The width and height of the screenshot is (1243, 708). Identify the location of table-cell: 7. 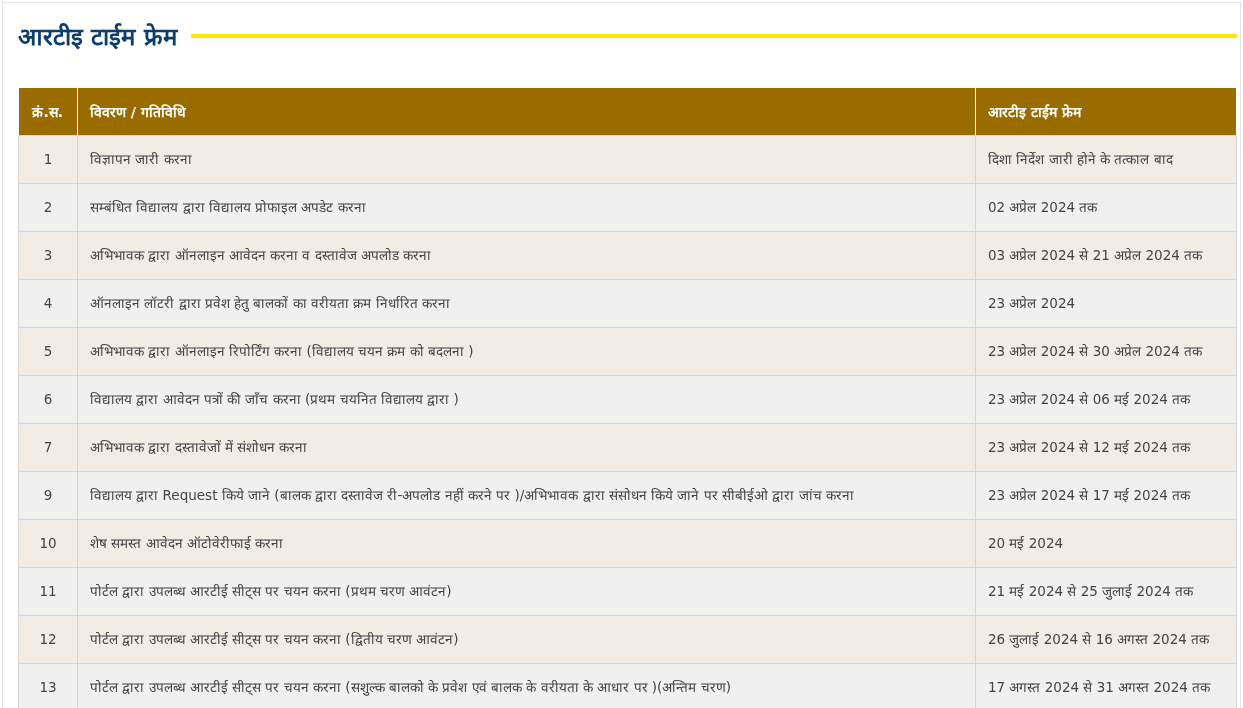
(48, 447).